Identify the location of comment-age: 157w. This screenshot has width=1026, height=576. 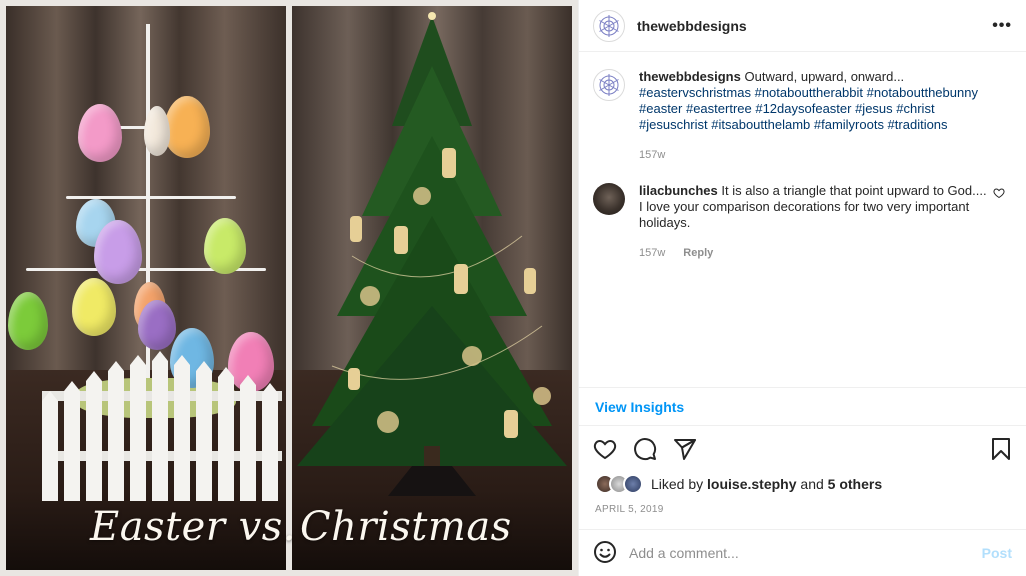
(652, 253).